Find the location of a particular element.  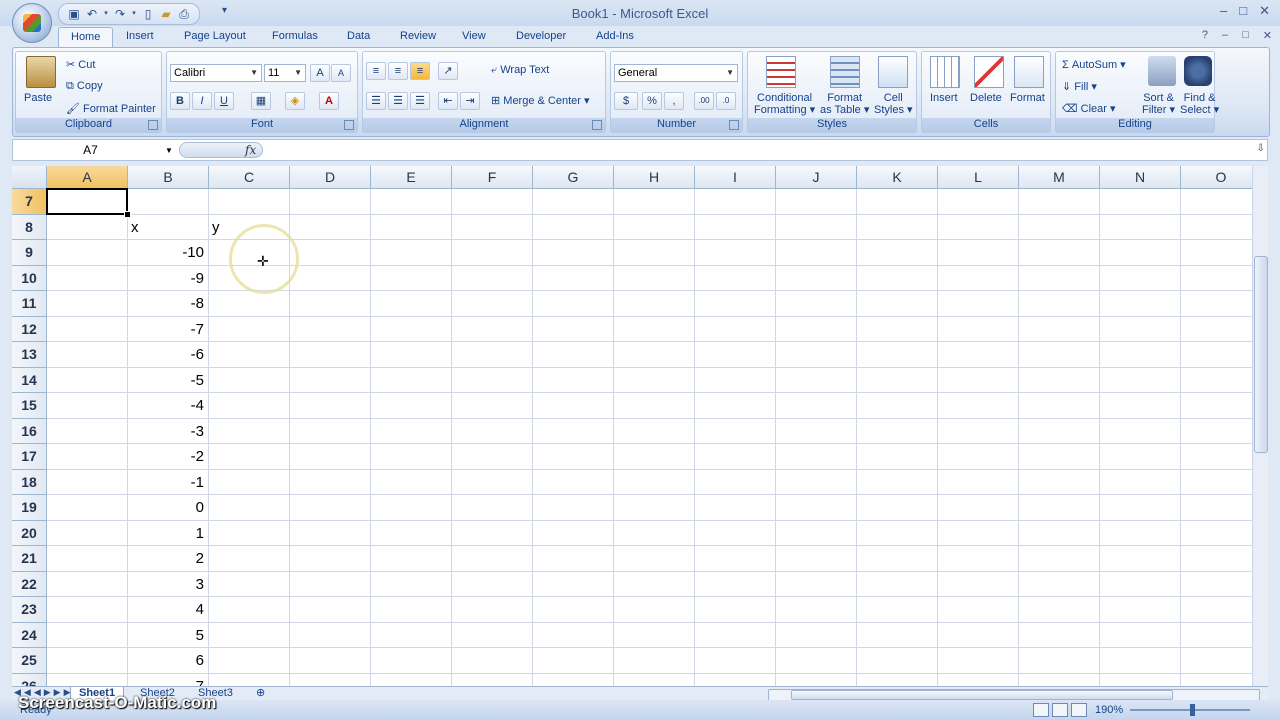

cell-b8: x is located at coordinates (168, 227).